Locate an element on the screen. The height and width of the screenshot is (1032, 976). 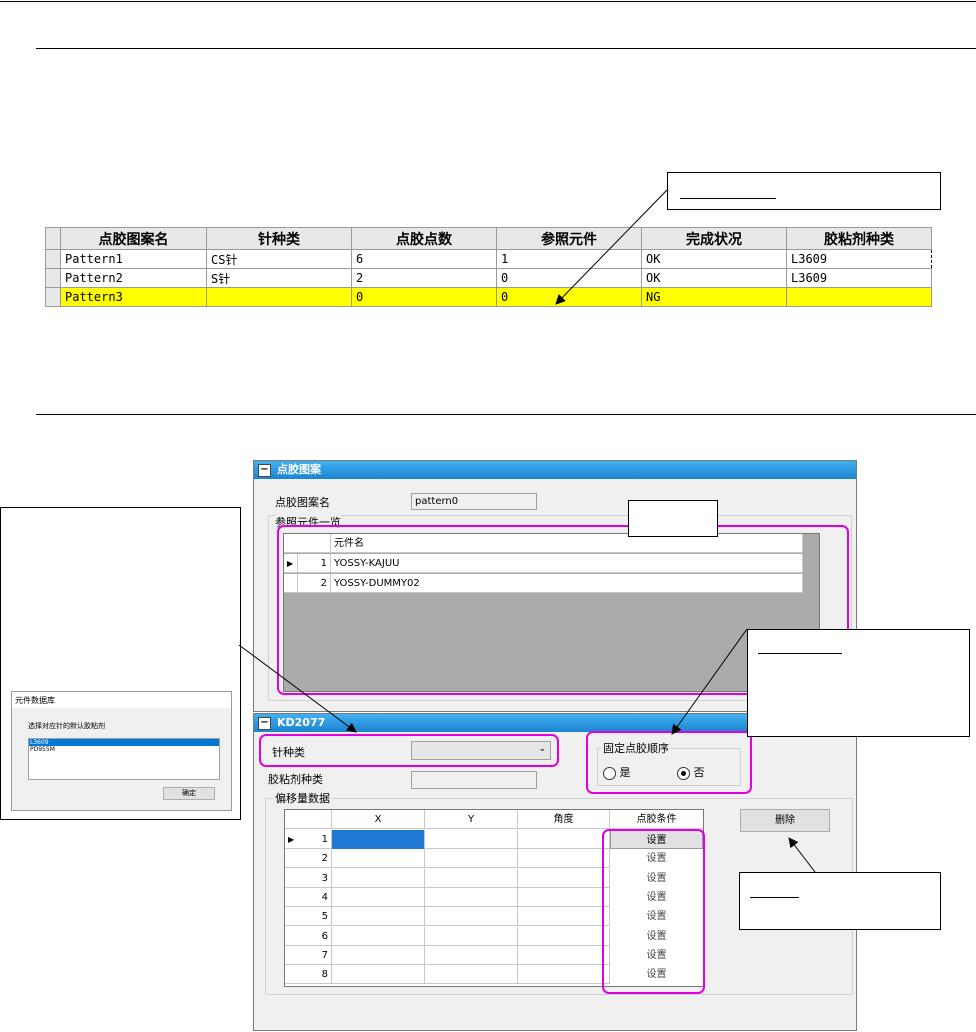
arrow-to-fixed-order is located at coordinates (709, 681).